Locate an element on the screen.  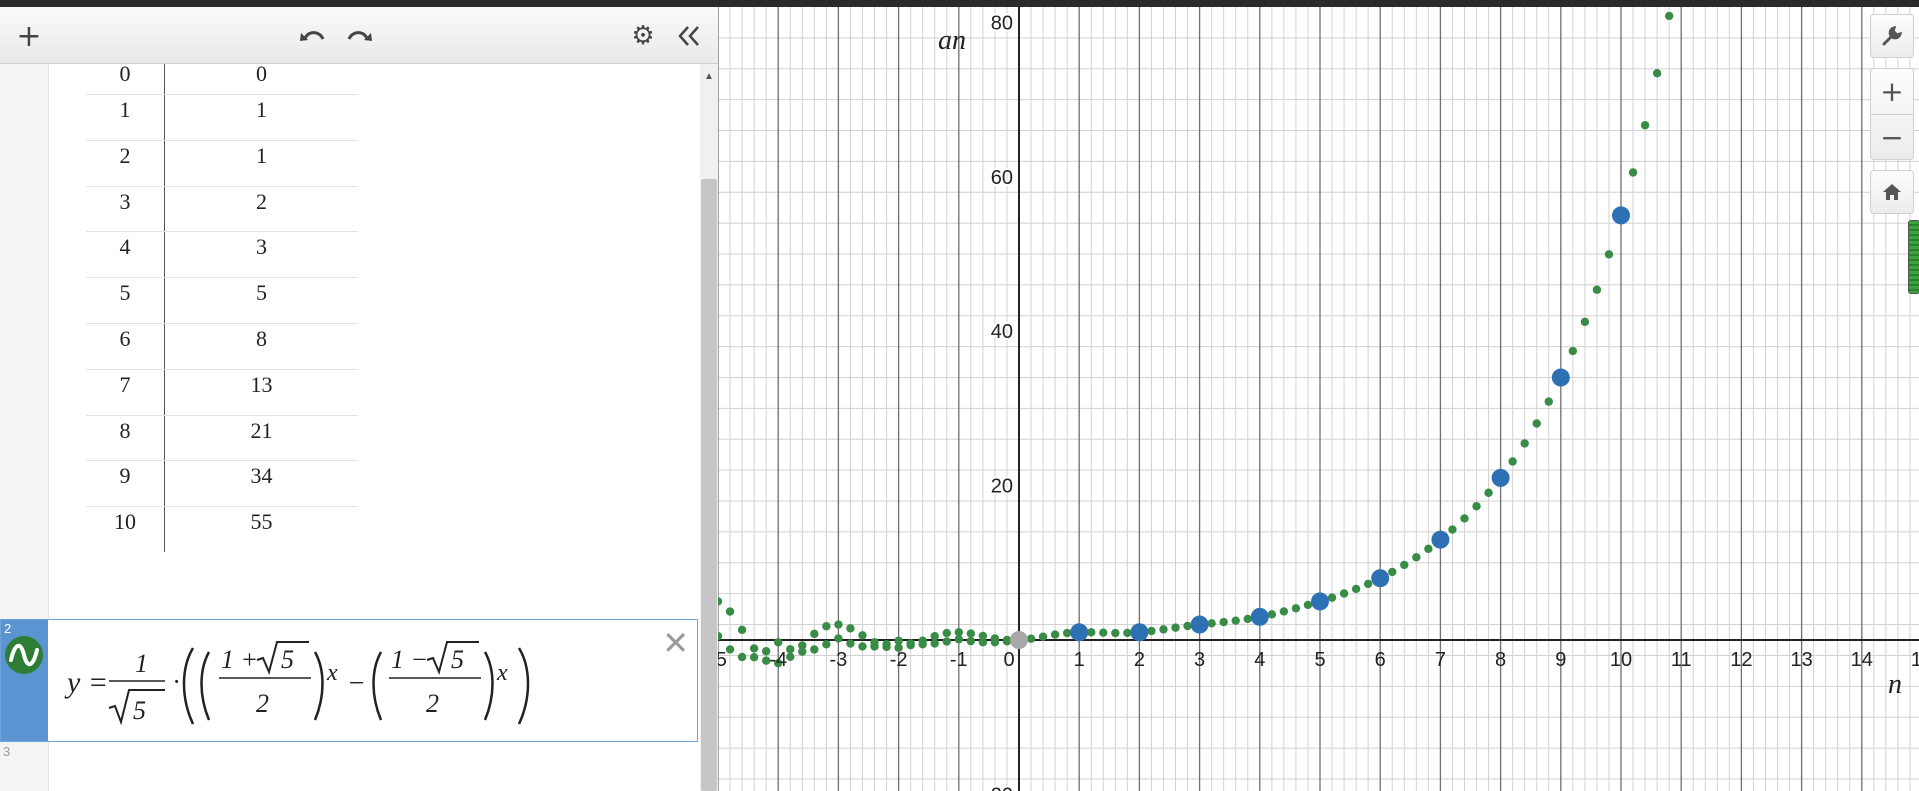
scroll-up-arrow-icon: ▲ is located at coordinates (709, 76).